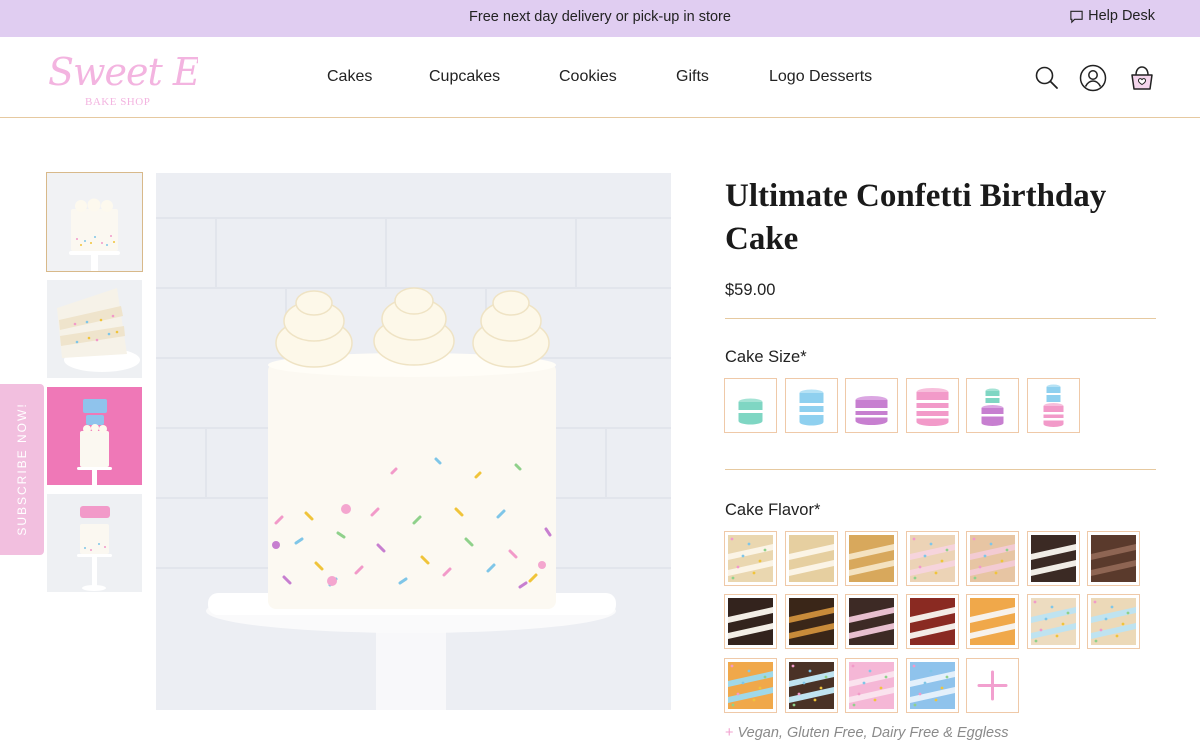  Describe the element at coordinates (766, 357) in the screenshot. I see `cake-size-label: Cake Size*` at that location.